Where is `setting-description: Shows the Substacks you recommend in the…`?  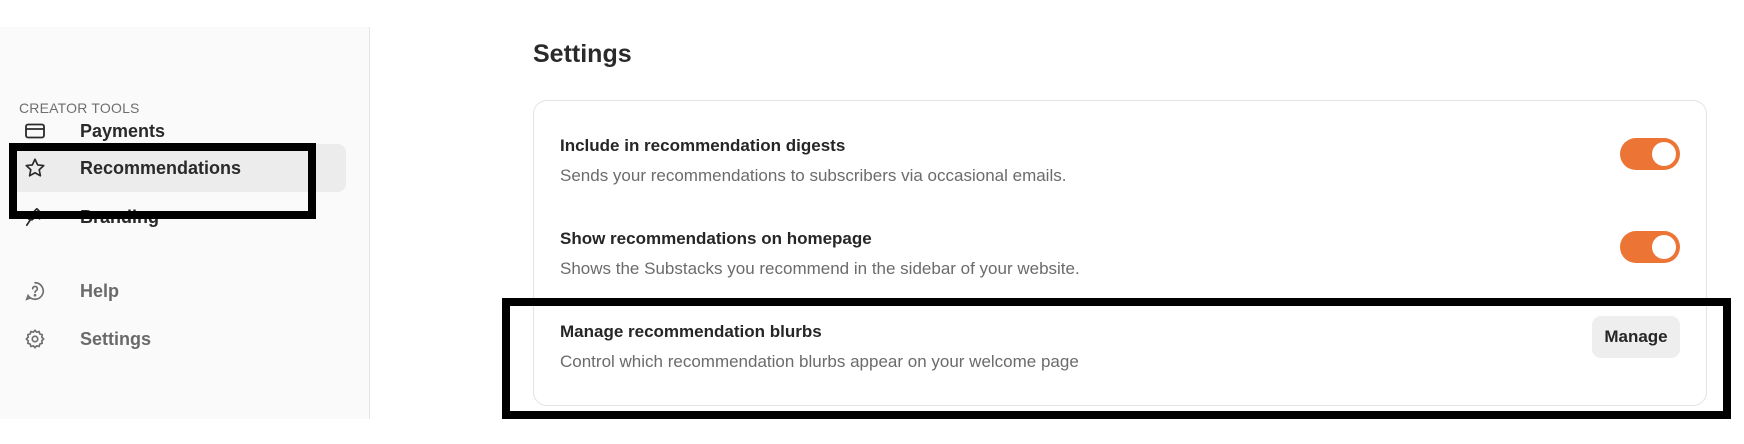 setting-description: Shows the Substacks you recommend in the… is located at coordinates (820, 268).